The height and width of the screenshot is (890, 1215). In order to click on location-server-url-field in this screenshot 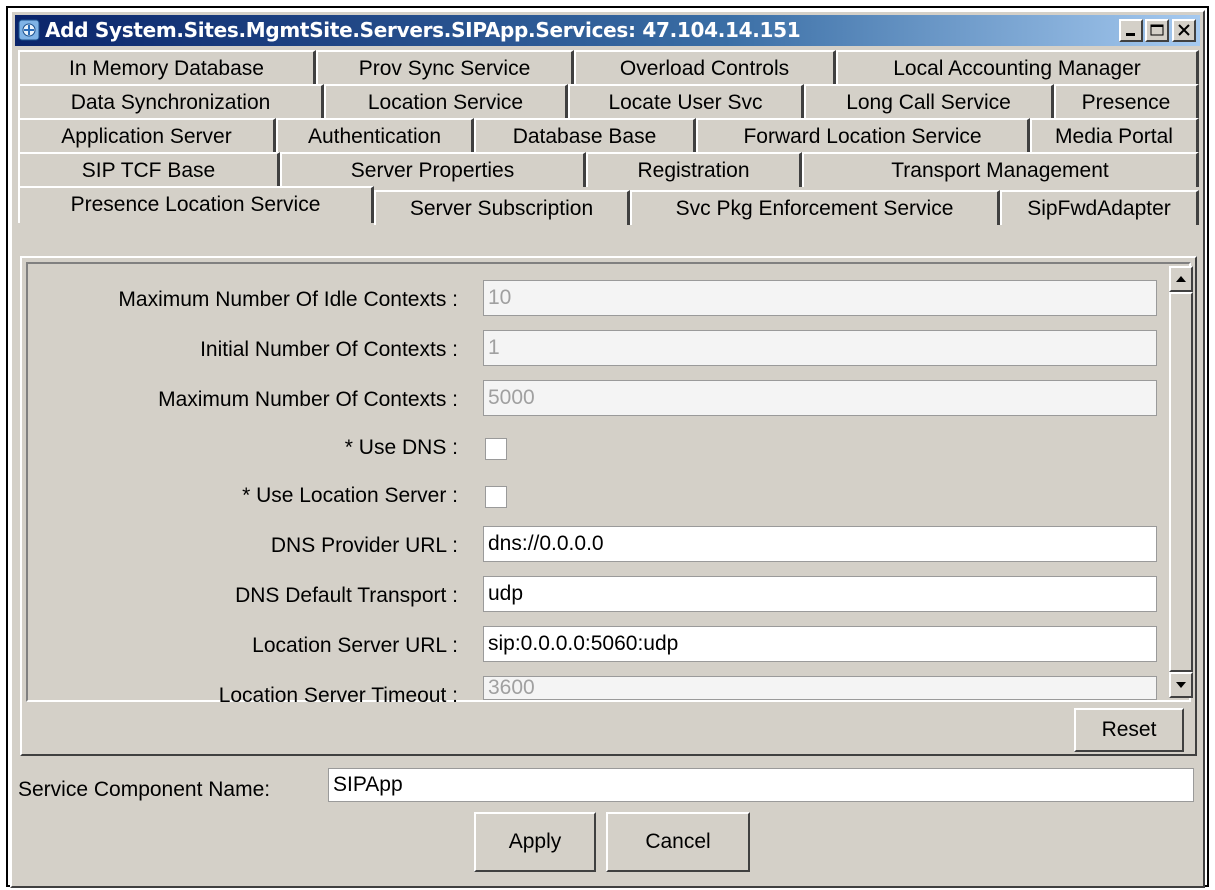, I will do `click(820, 644)`.